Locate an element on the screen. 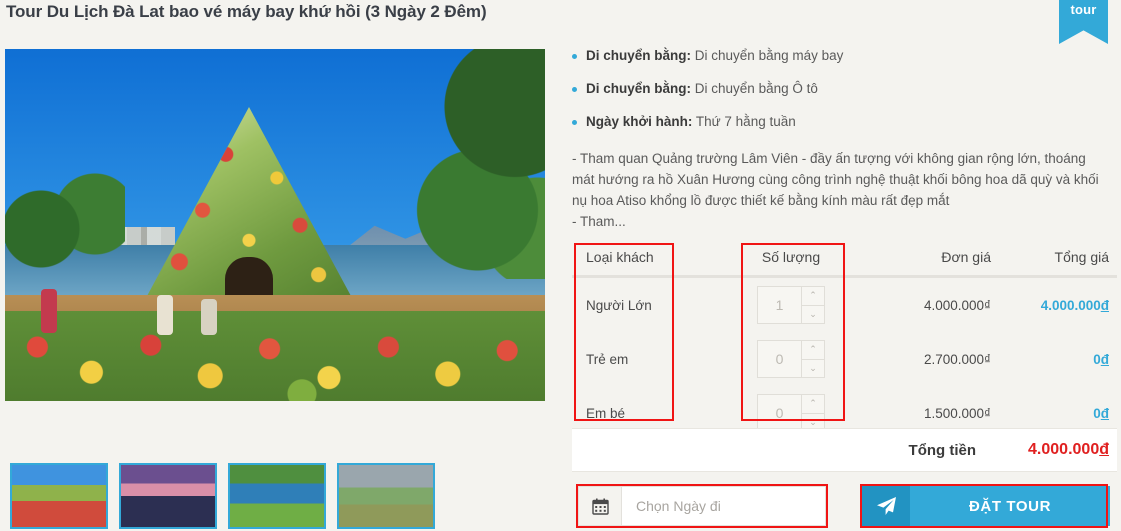 The width and height of the screenshot is (1121, 531). fact-item-departure-date: Ngày khởi hành: Thứ 7 hằng tuần is located at coordinates (844, 122).